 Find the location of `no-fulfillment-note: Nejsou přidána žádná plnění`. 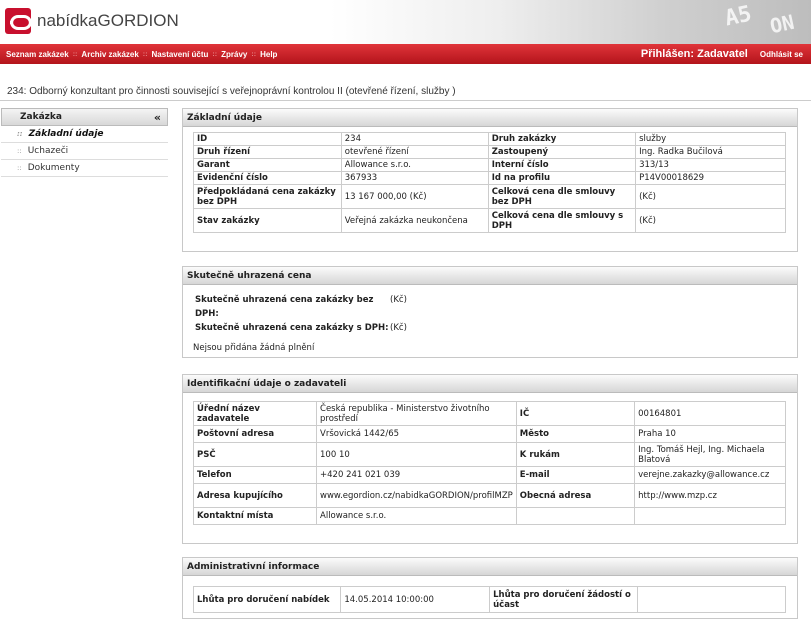

no-fulfillment-note: Nejsou přidána žádná plnění is located at coordinates (254, 348).